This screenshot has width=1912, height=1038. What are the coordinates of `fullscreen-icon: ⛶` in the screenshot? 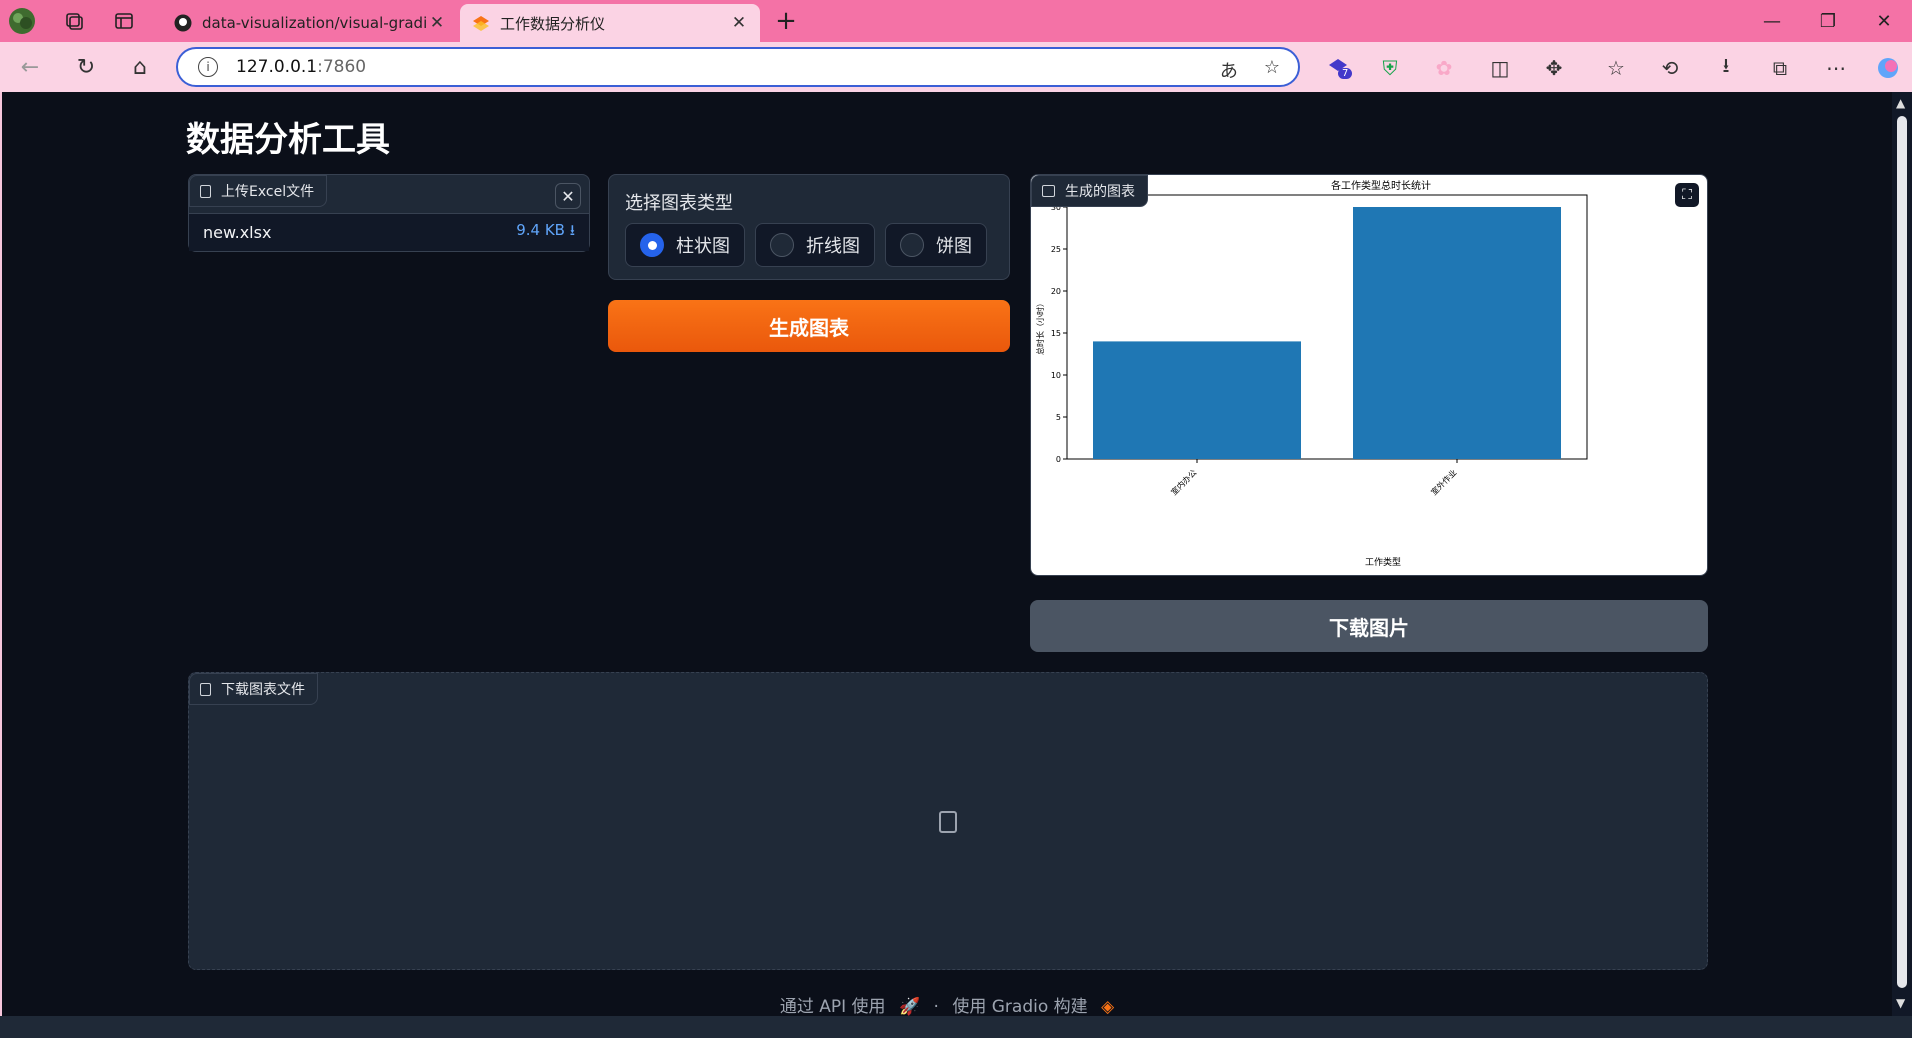 It's located at (1687, 195).